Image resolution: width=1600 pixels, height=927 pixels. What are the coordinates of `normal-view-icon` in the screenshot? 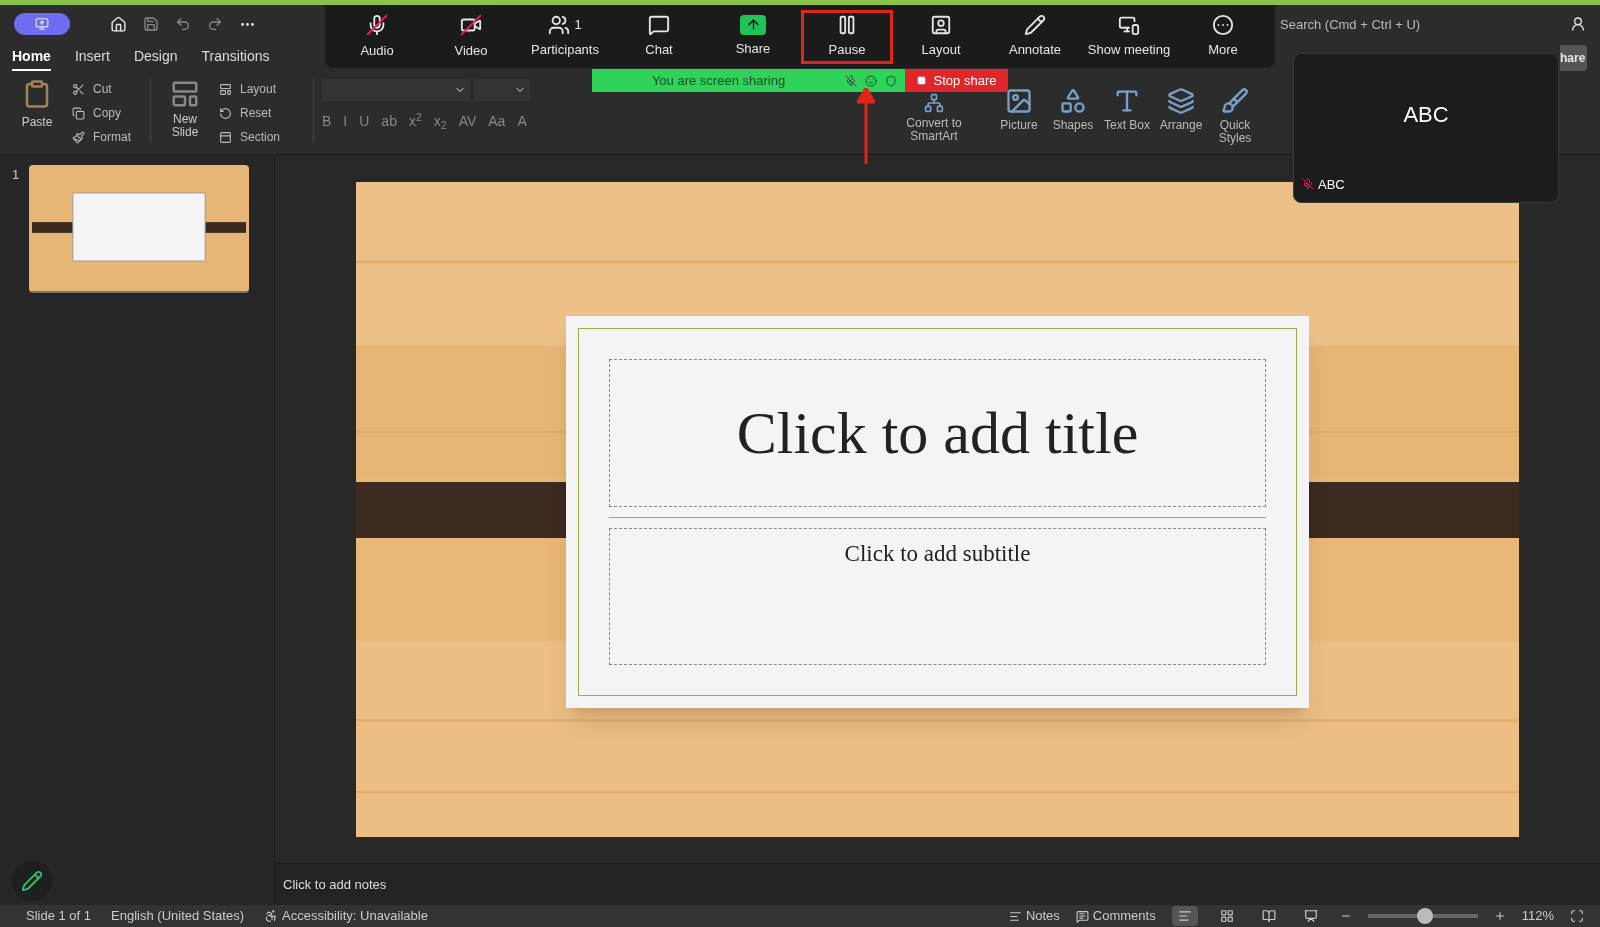 It's located at (1184, 916).